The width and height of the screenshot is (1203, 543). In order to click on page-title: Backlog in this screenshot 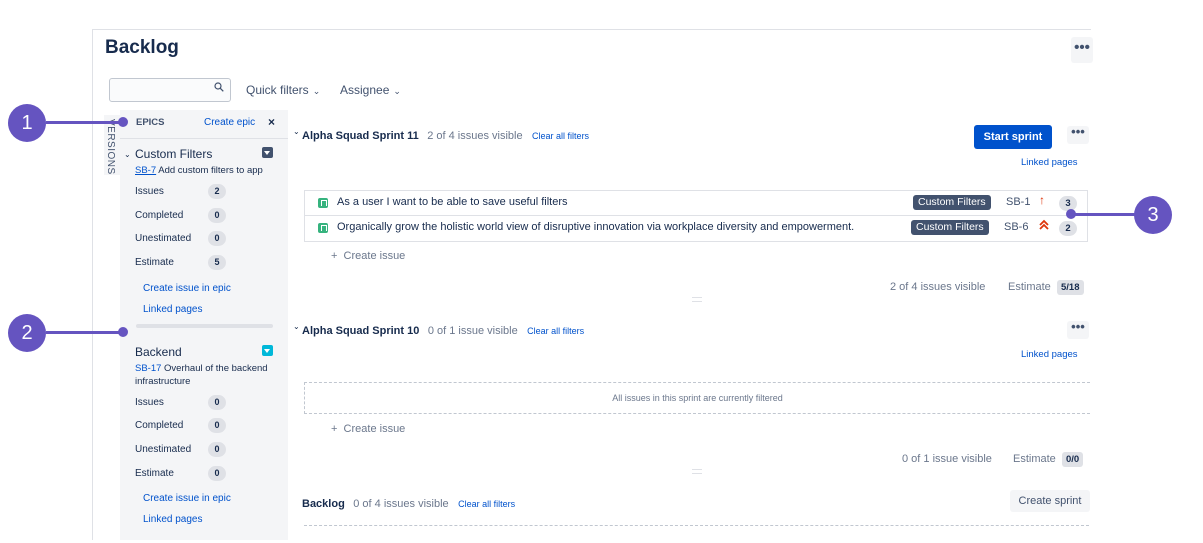, I will do `click(142, 47)`.